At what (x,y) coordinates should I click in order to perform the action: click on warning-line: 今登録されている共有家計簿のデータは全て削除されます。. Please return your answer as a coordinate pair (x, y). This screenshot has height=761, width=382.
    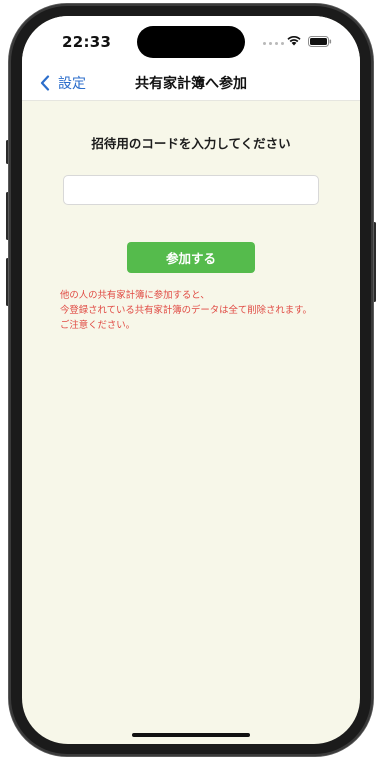
    Looking at the image, I should click on (186, 310).